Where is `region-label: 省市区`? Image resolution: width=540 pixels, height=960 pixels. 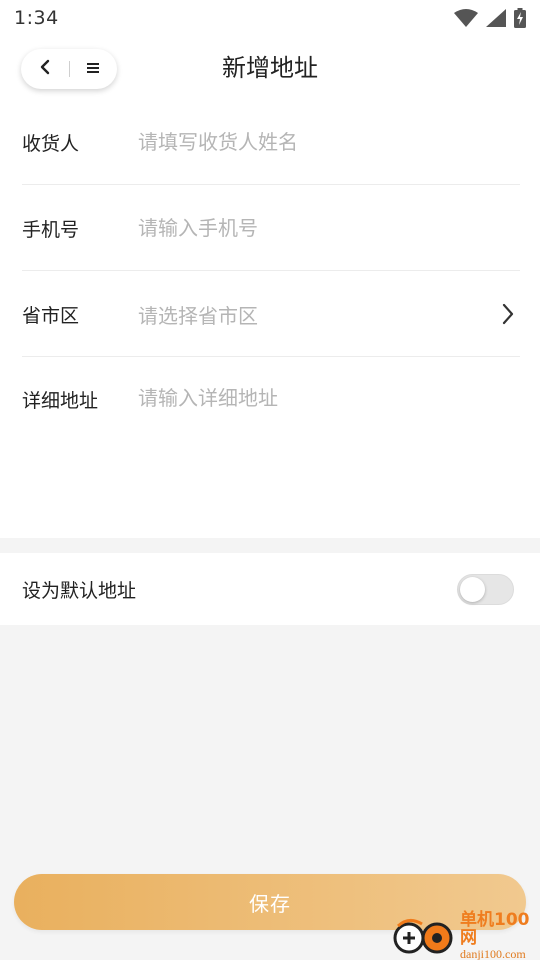 region-label: 省市区 is located at coordinates (51, 315).